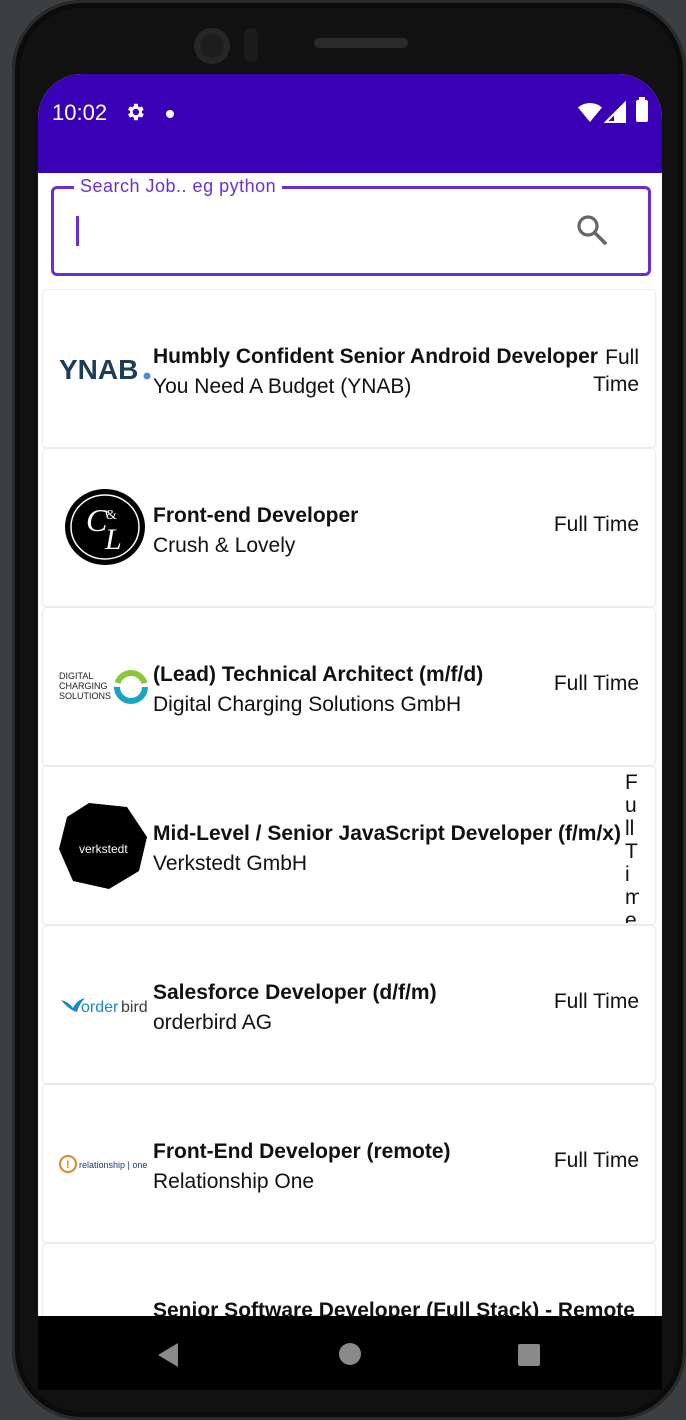 The image size is (686, 1420). Describe the element at coordinates (76, 676) in the screenshot. I see `svg-text: DIGITAL` at that location.